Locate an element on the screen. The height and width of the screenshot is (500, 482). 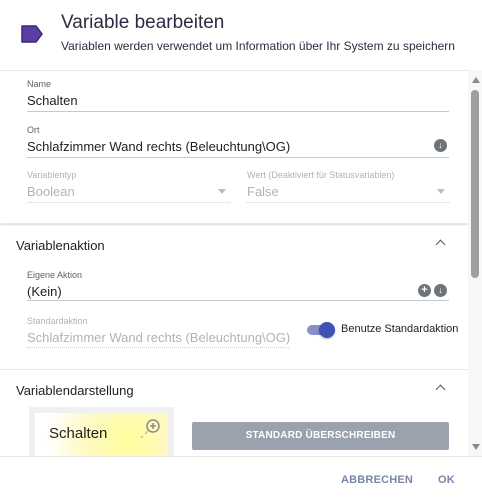
location-underline is located at coordinates (238, 157).